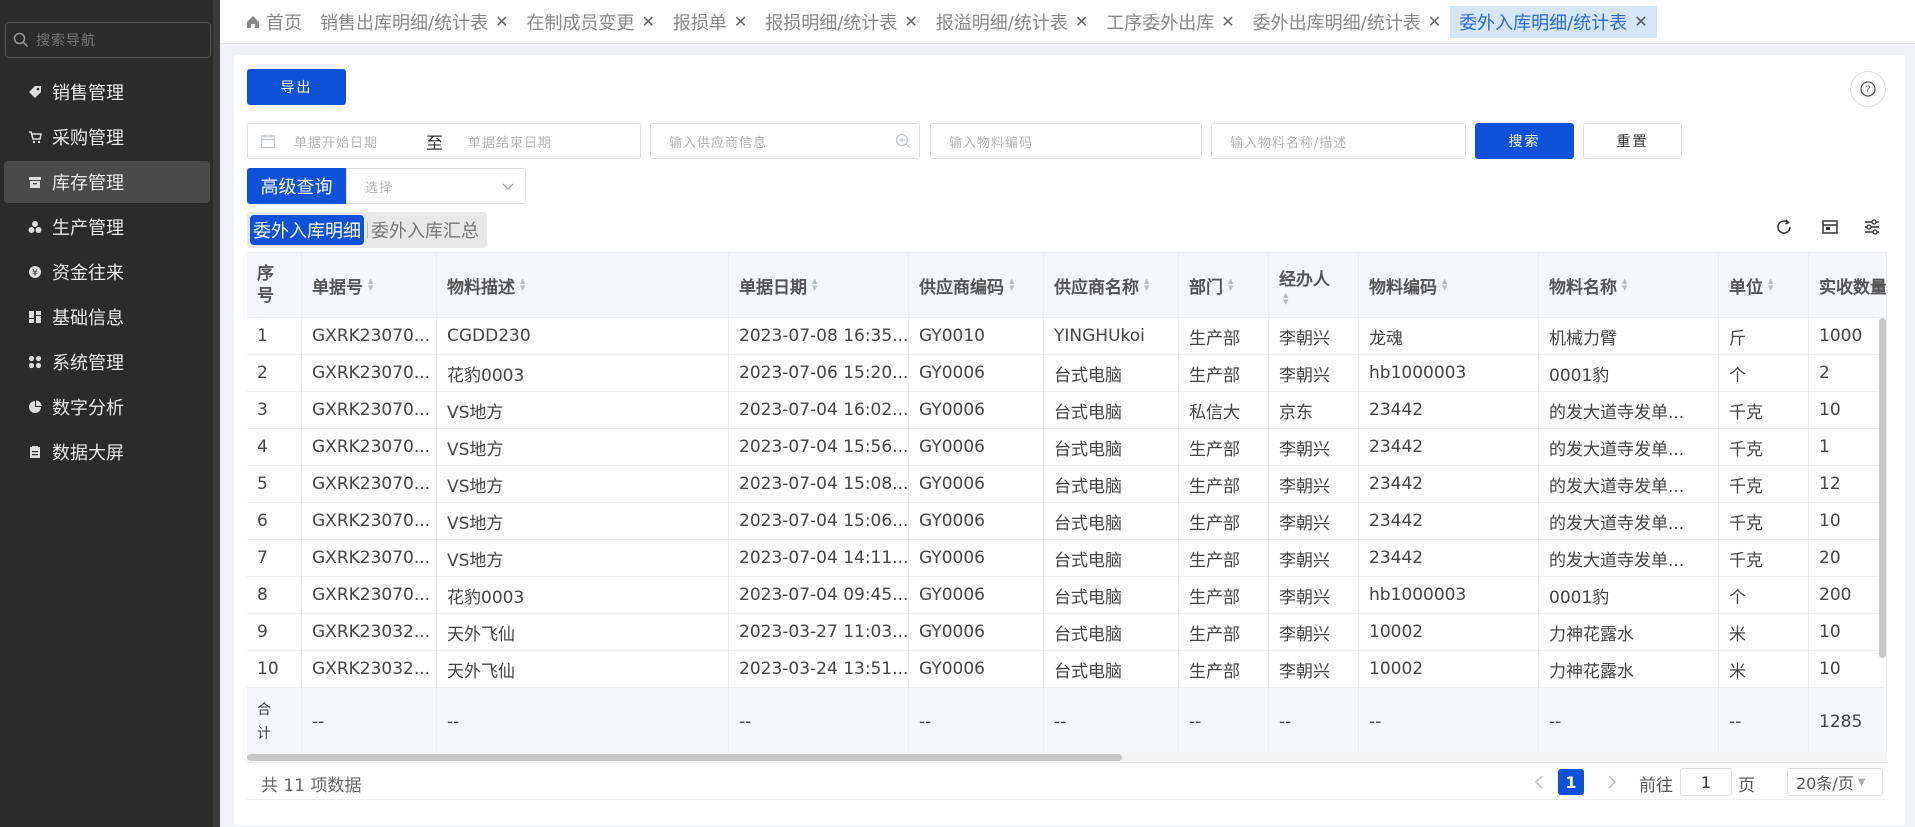 The image size is (1915, 827). Describe the element at coordinates (583, 722) in the screenshot. I see `summary-cell: --` at that location.